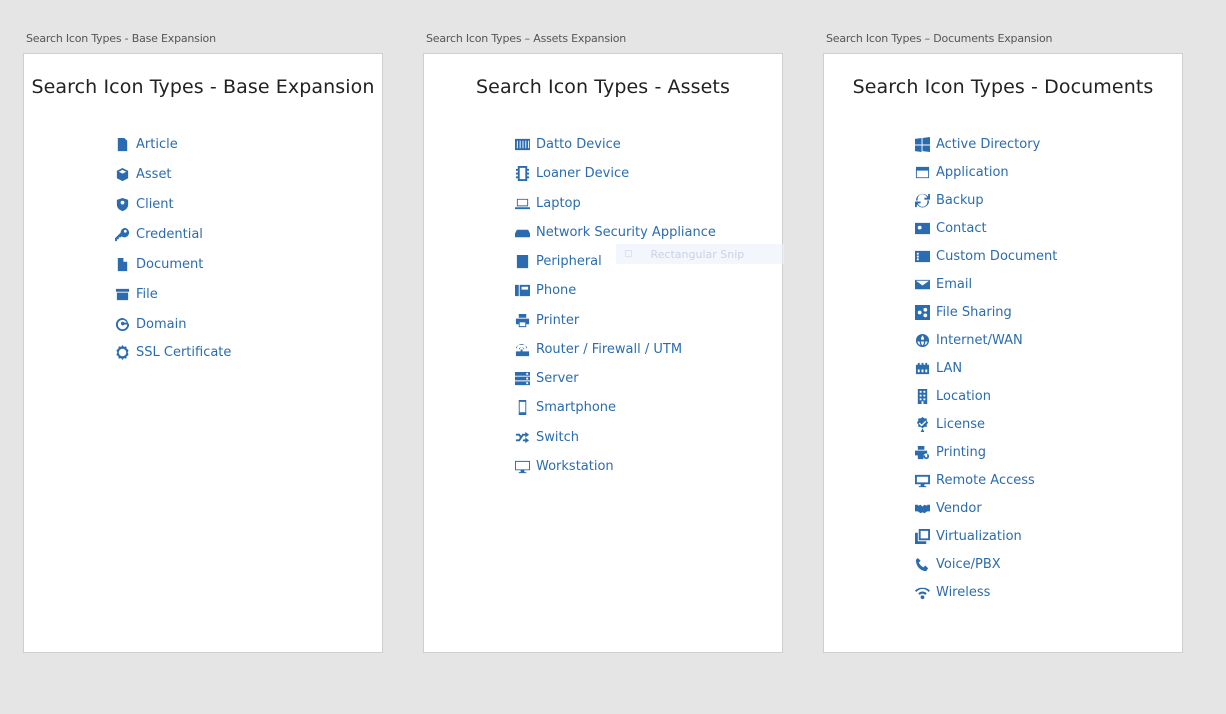 The height and width of the screenshot is (714, 1226). What do you see at coordinates (960, 200) in the screenshot?
I see `icon-type-label: Backup` at bounding box center [960, 200].